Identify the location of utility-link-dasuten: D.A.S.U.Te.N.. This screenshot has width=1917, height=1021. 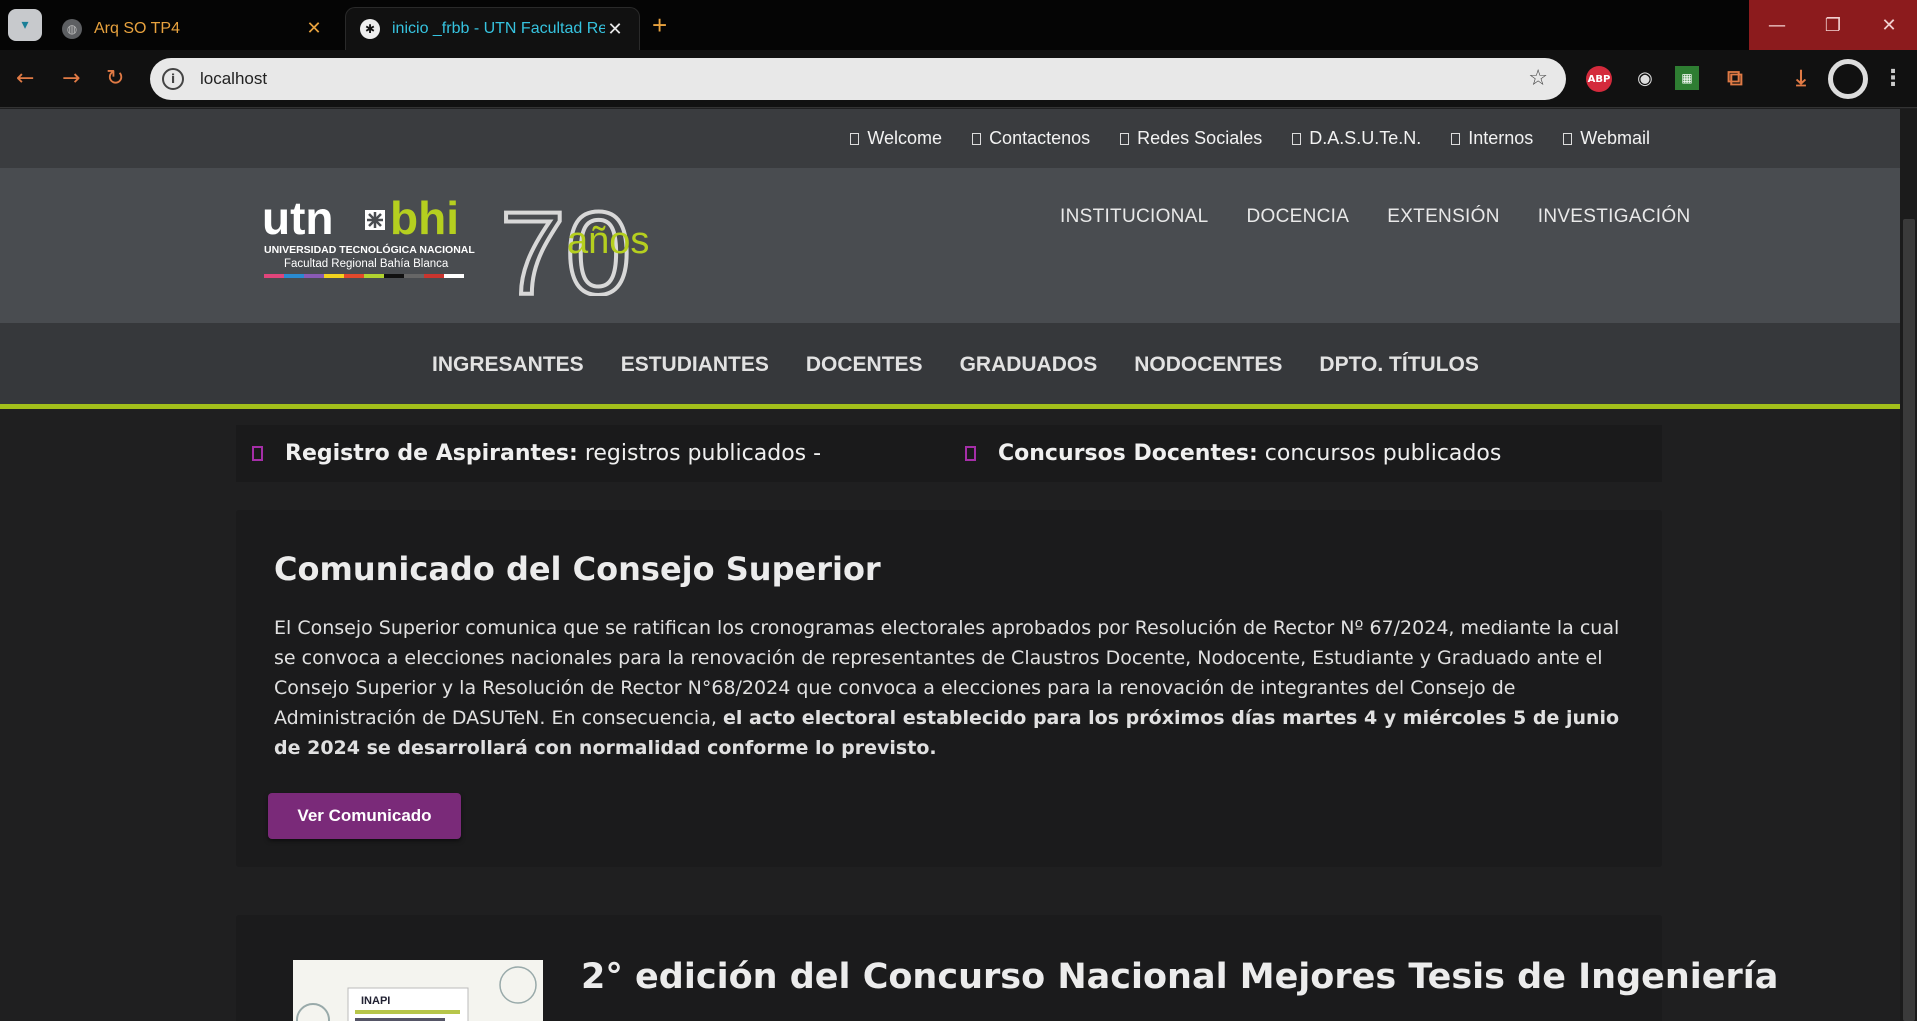
(1356, 138).